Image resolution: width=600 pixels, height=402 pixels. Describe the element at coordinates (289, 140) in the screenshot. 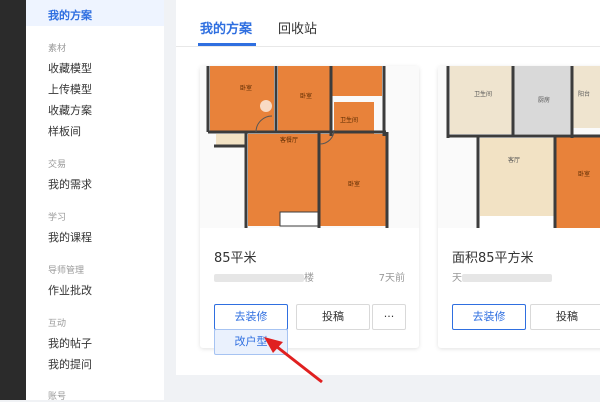

I see `room-label: 客餐厅` at that location.